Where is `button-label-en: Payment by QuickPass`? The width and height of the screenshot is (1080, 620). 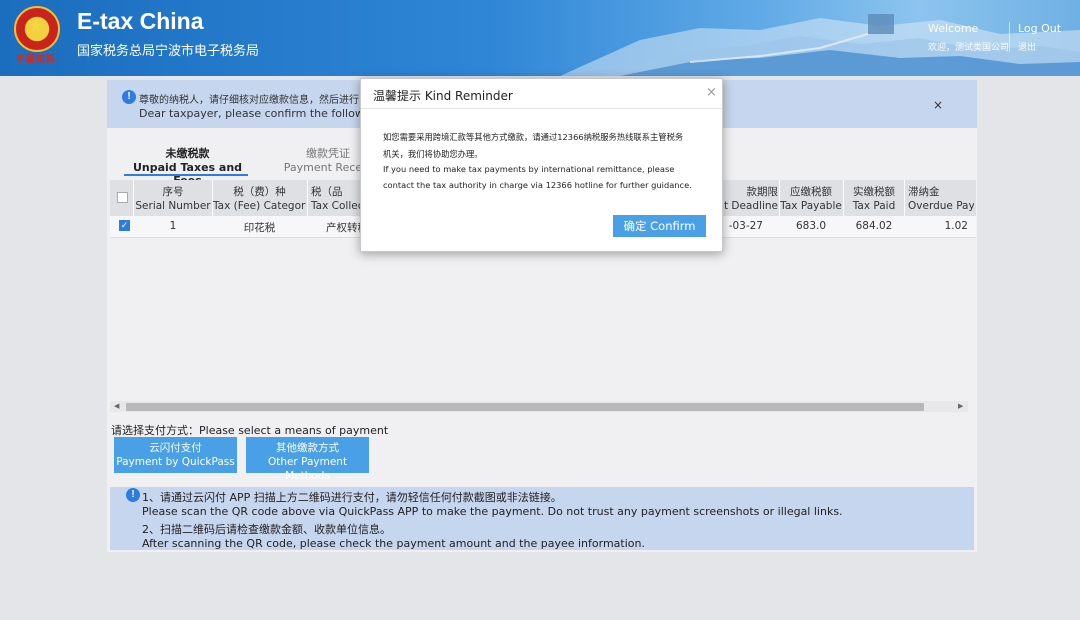 button-label-en: Payment by QuickPass is located at coordinates (175, 462).